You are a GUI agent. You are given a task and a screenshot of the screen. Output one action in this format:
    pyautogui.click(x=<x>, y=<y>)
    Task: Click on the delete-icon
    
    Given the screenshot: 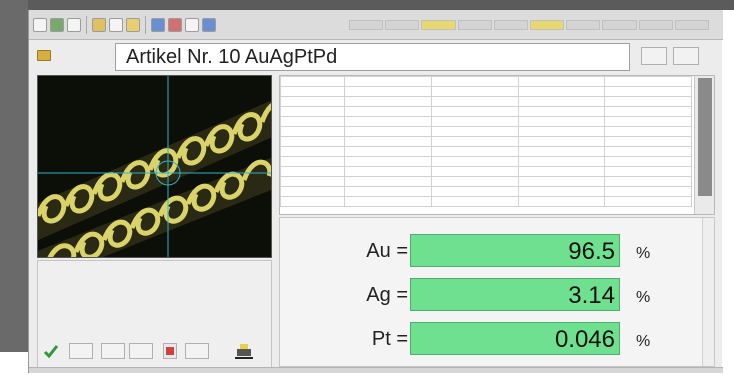 What is the action you would take?
    pyautogui.click(x=170, y=351)
    